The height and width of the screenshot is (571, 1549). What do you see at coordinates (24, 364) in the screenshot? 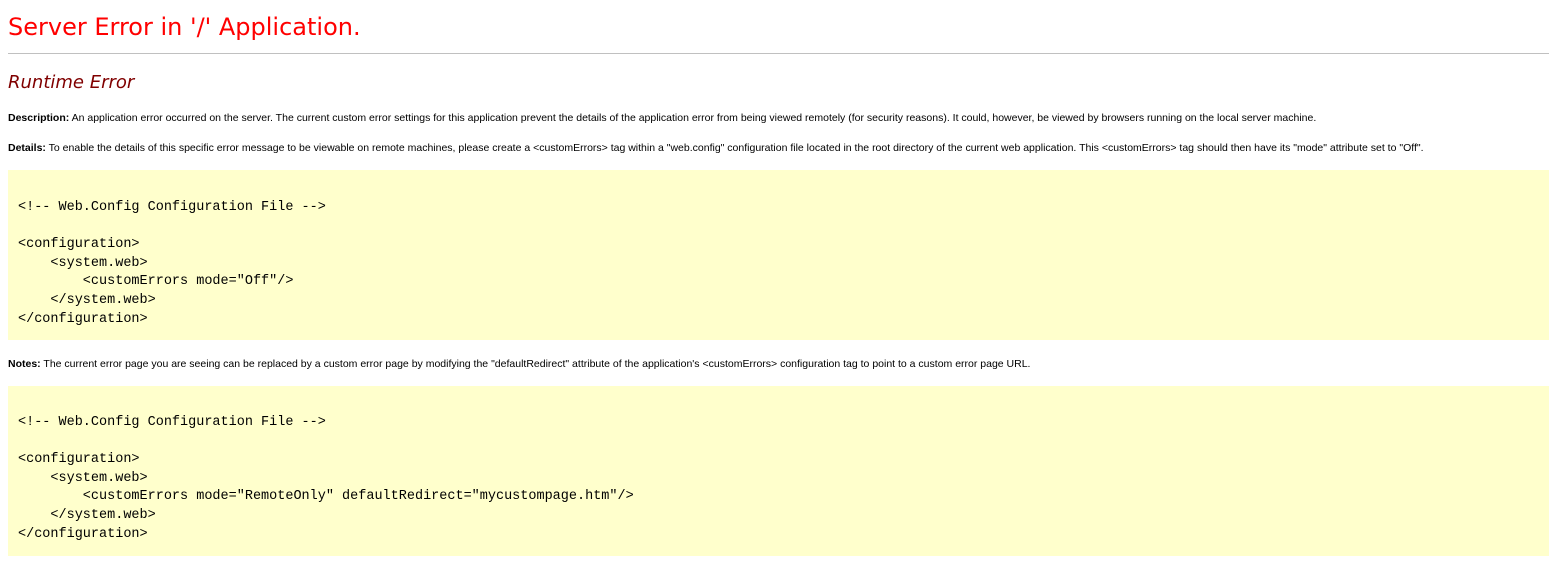
I see `notes-label: Notes:` at bounding box center [24, 364].